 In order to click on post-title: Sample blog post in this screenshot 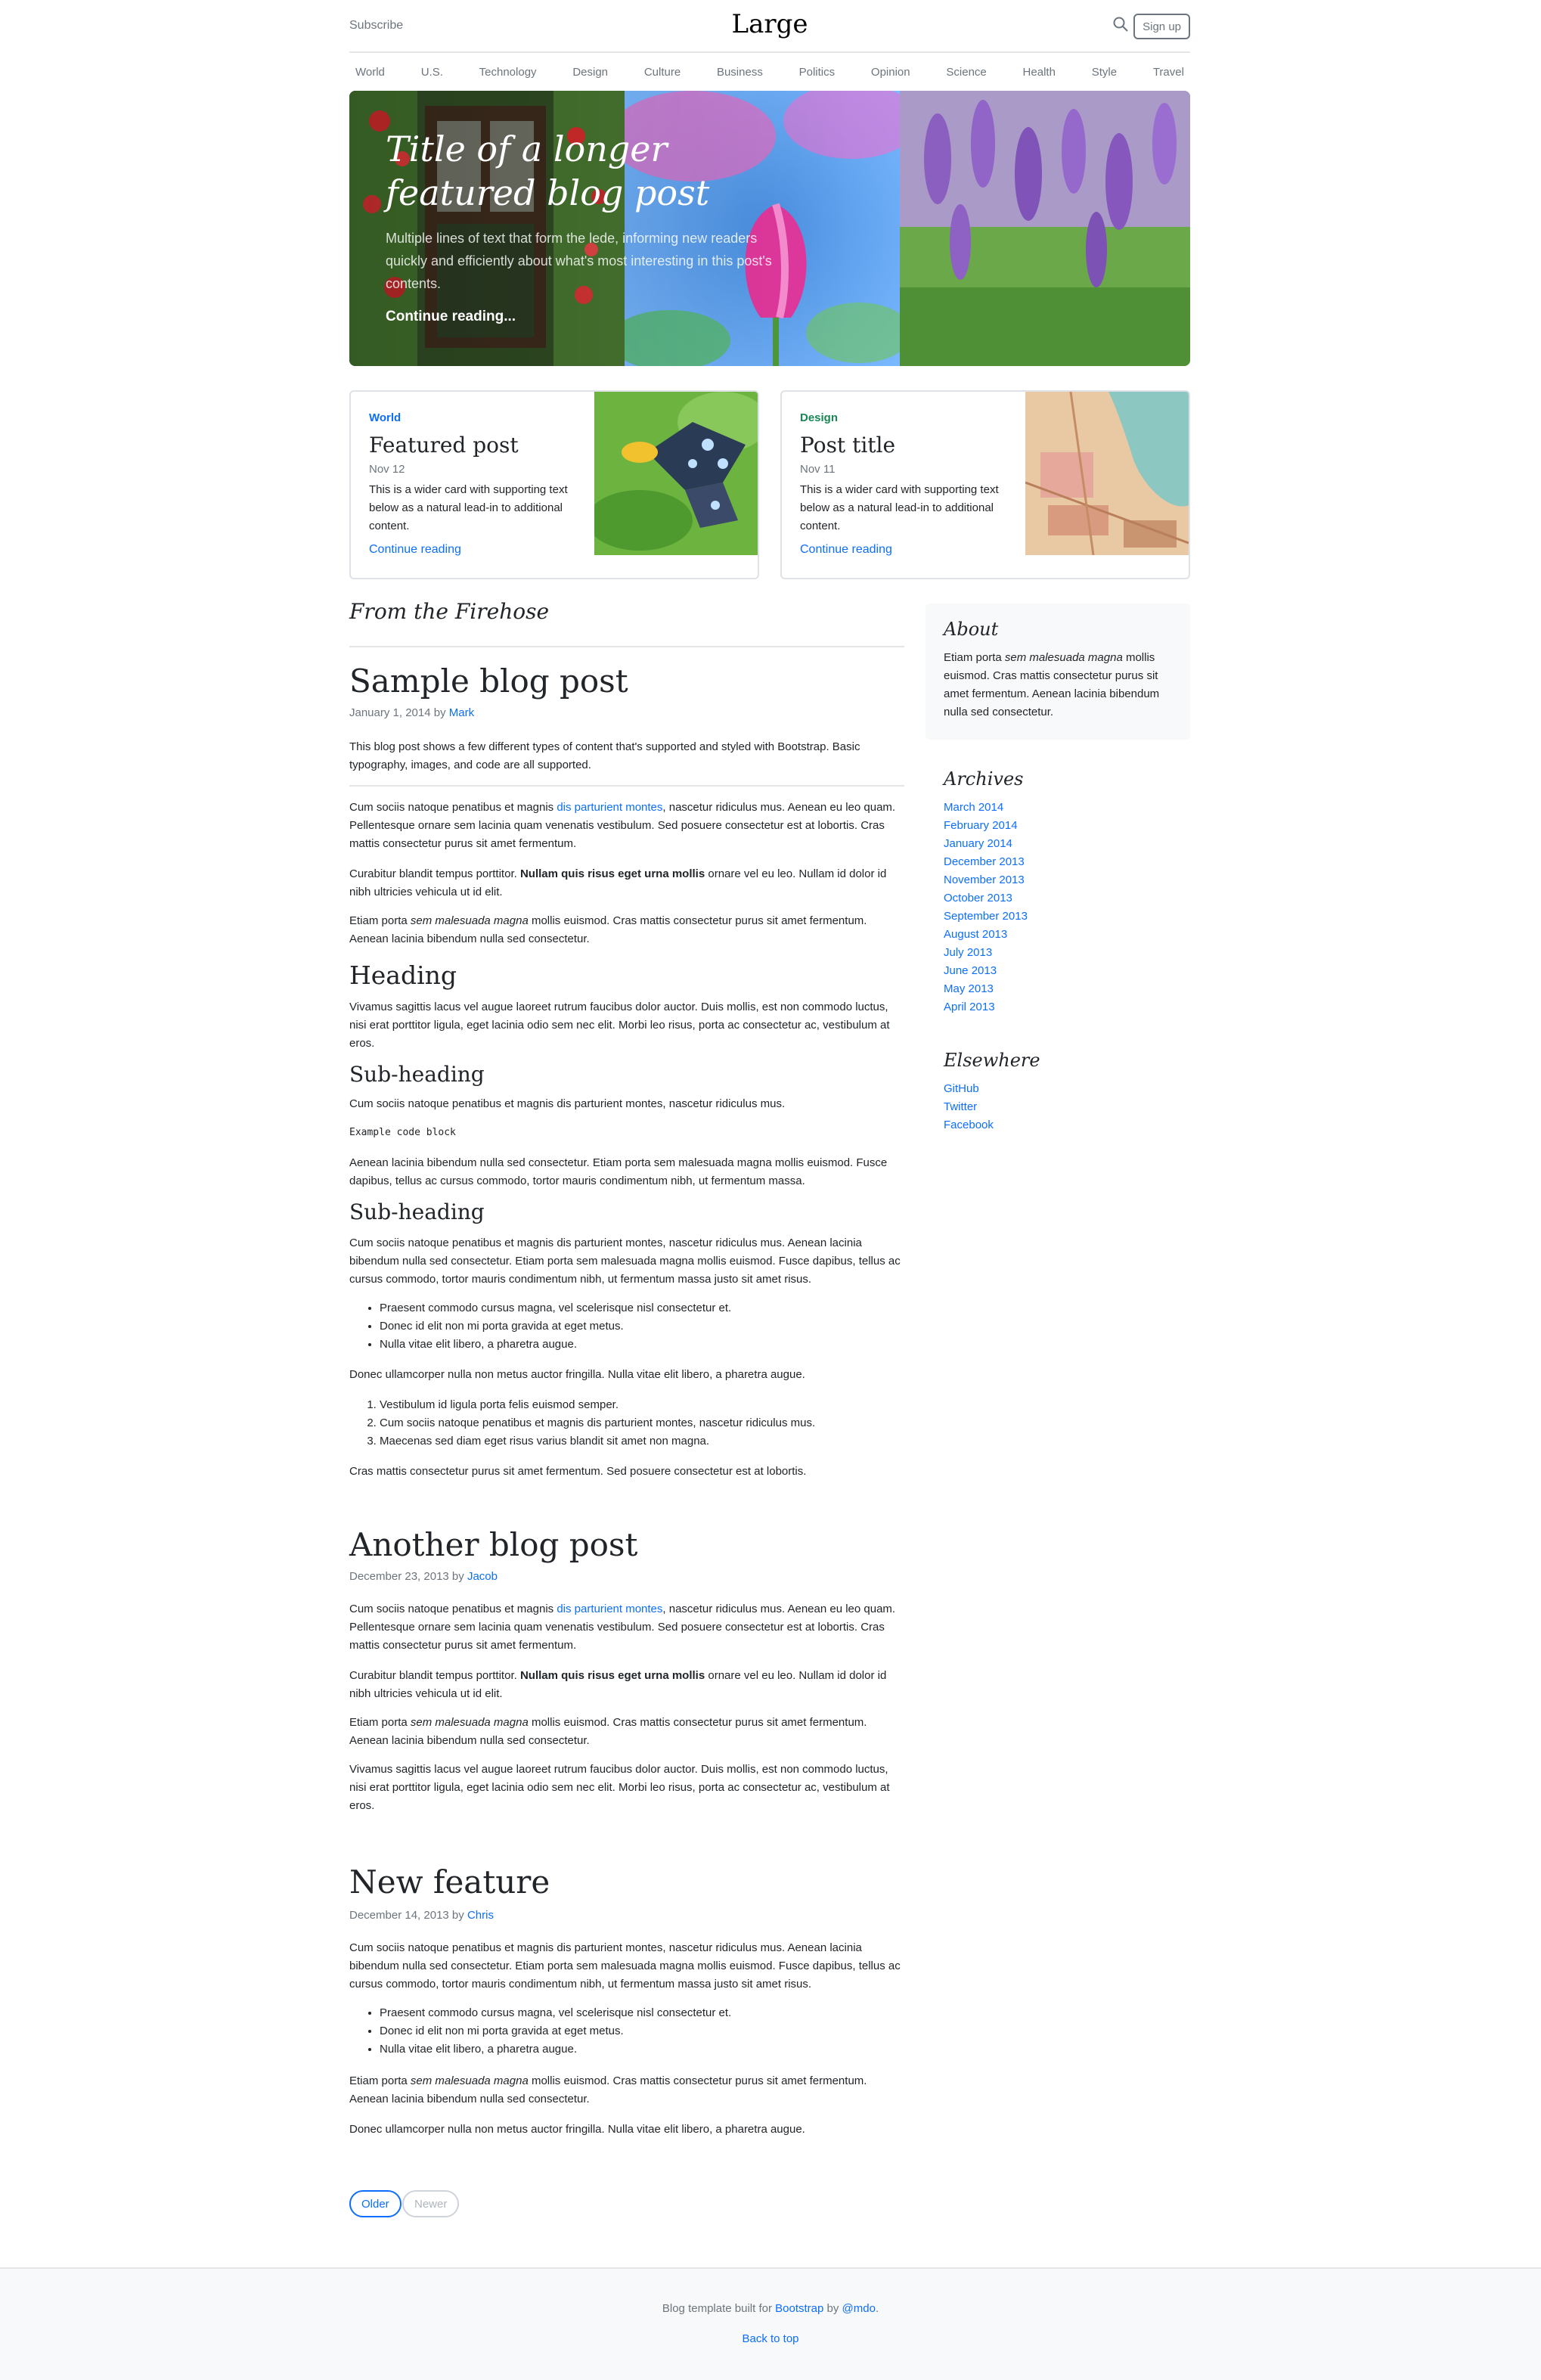, I will do `click(488, 681)`.